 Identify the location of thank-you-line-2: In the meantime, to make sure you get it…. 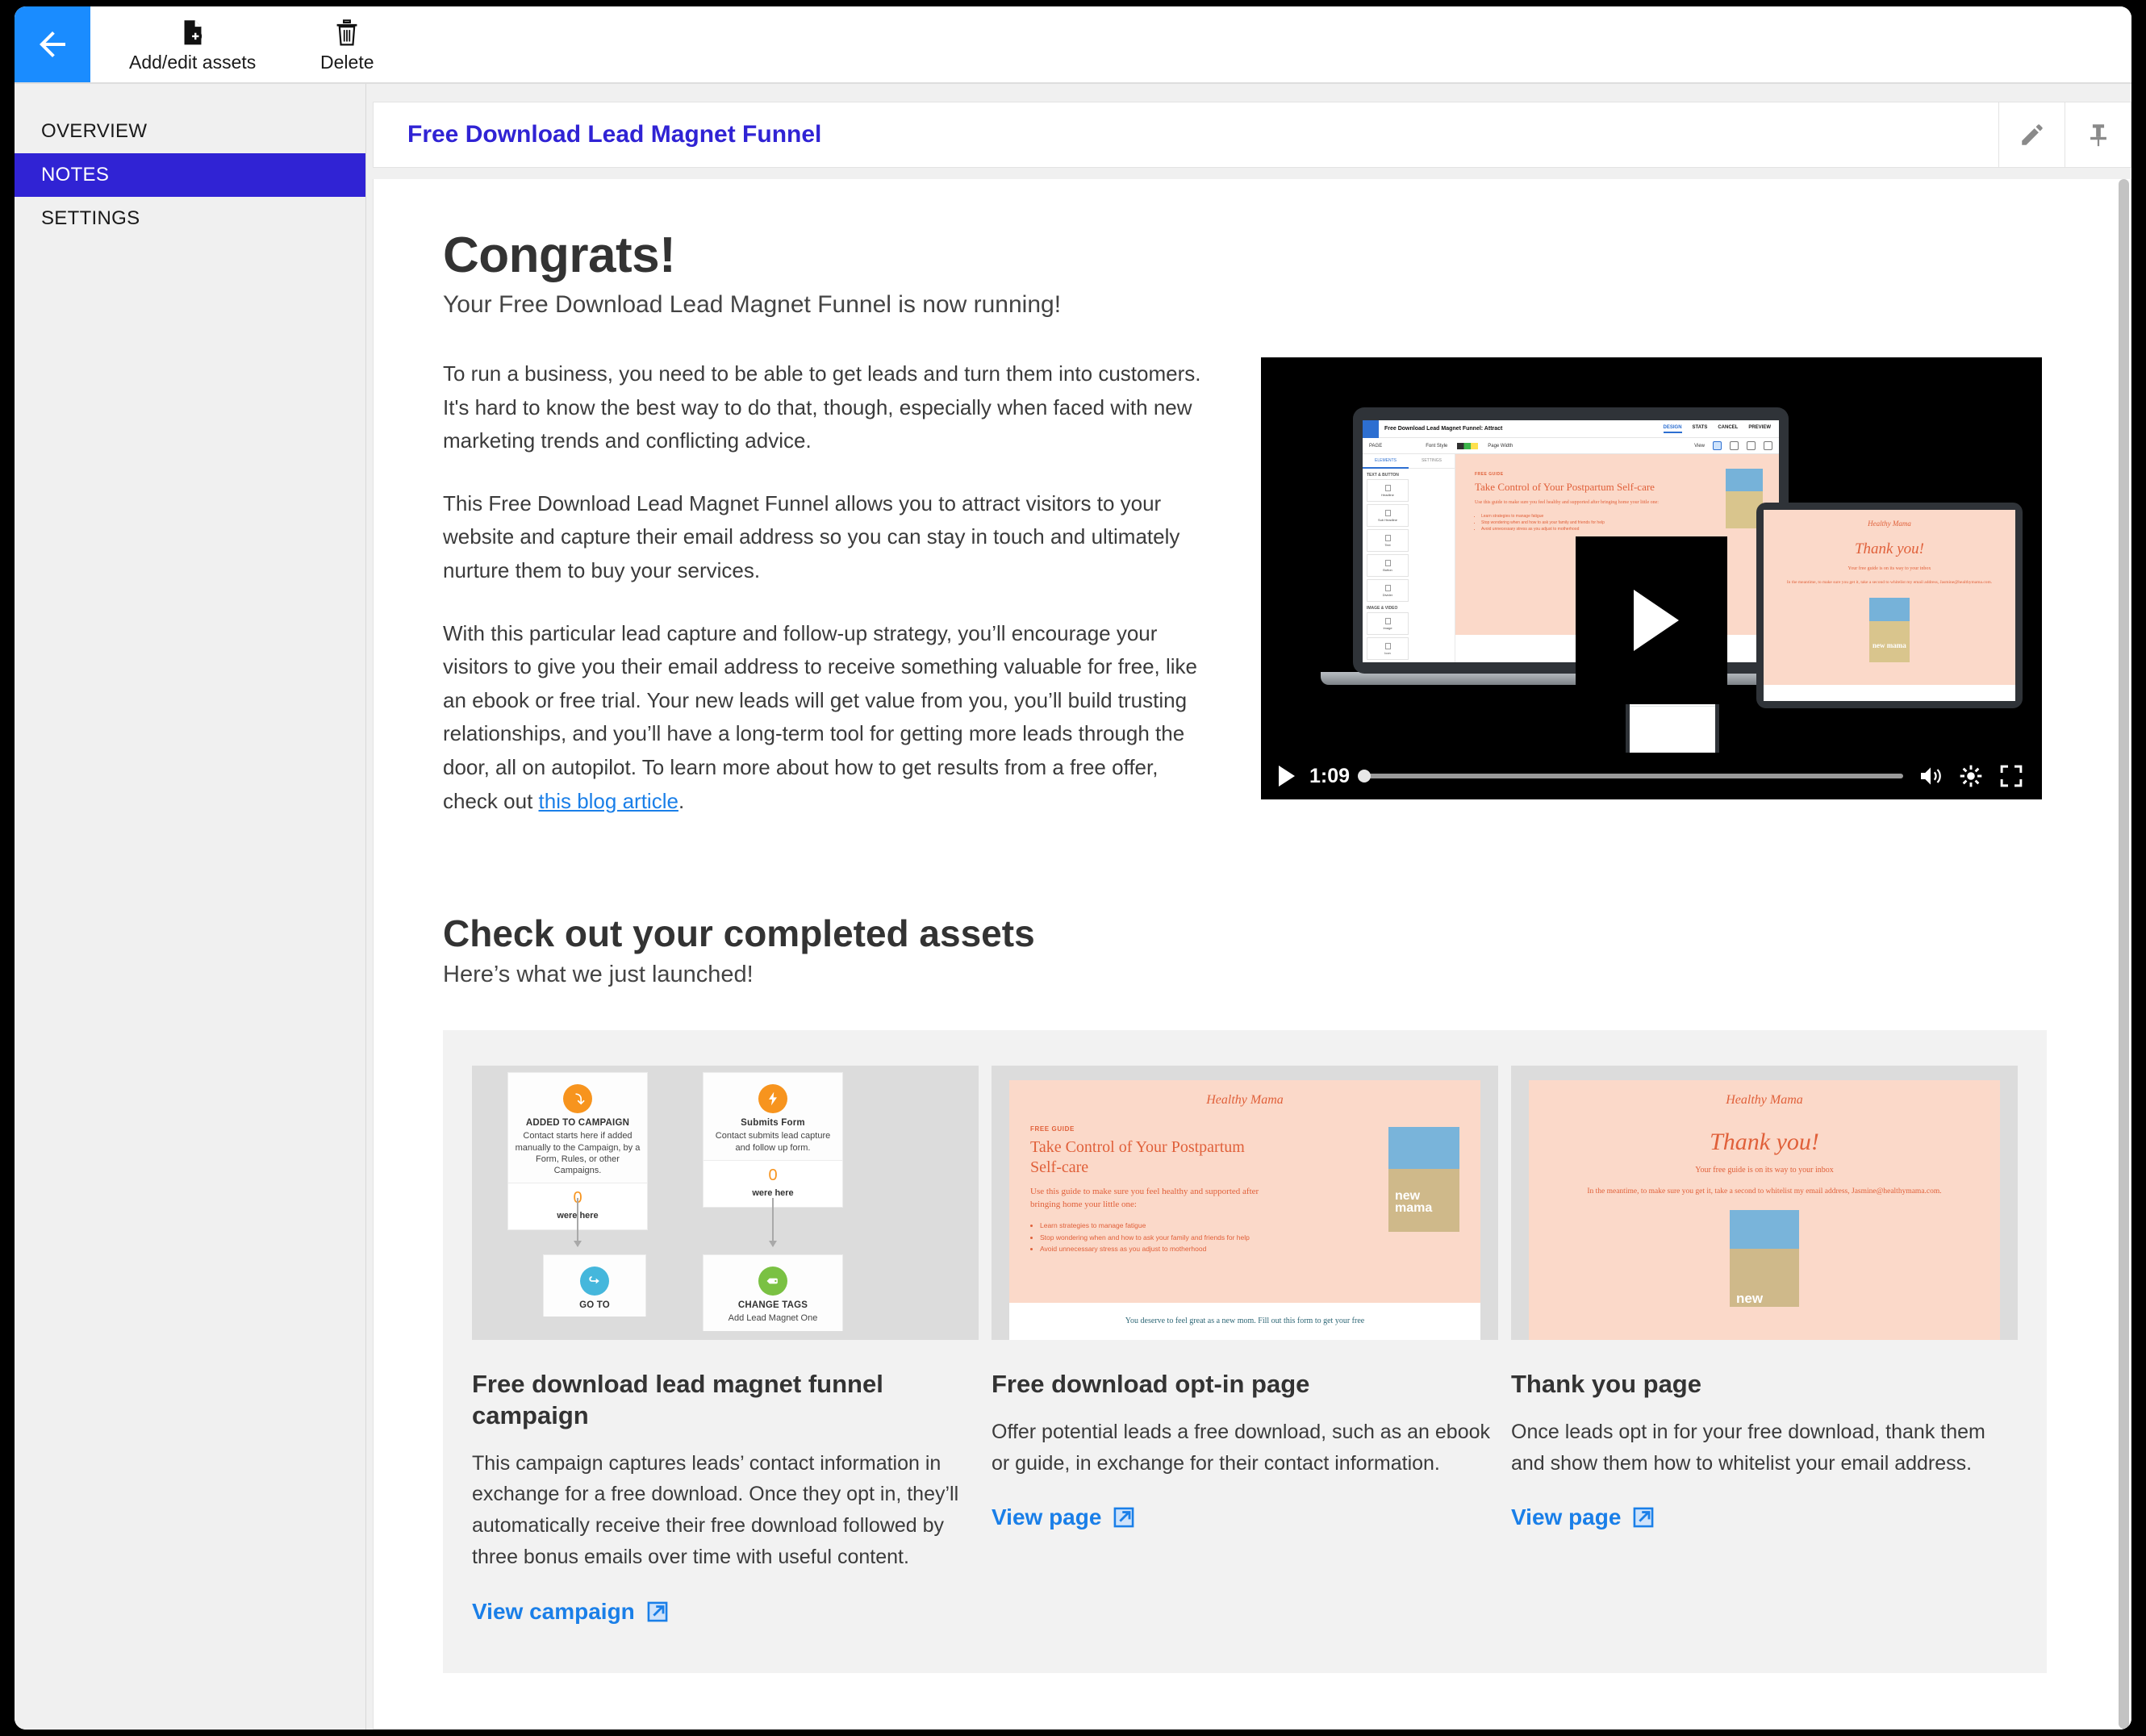
(1764, 1191).